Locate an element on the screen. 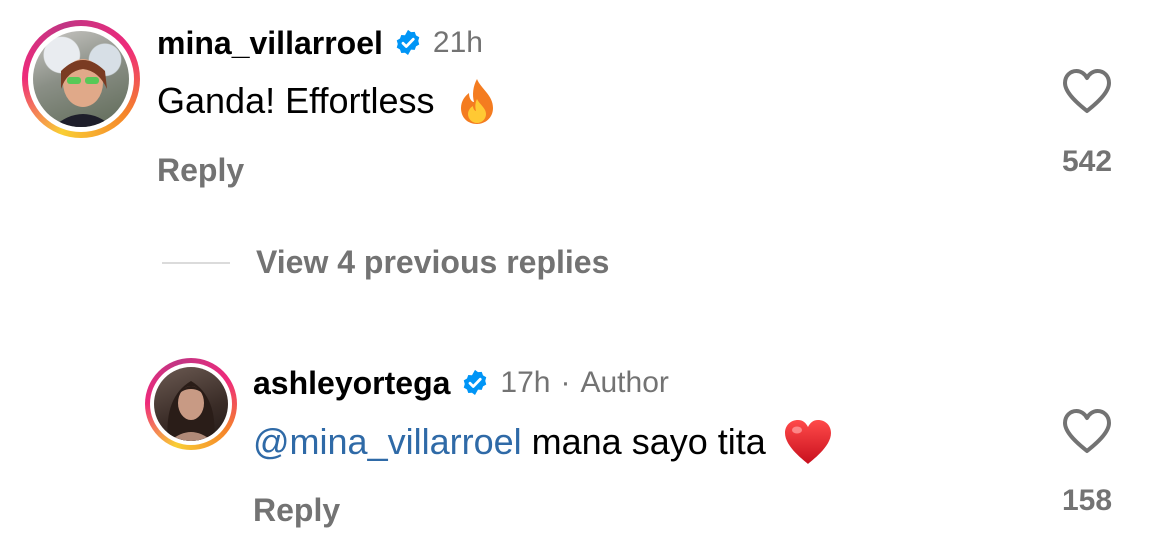 The image size is (1168, 547). comment-time: 17h is located at coordinates (525, 382).